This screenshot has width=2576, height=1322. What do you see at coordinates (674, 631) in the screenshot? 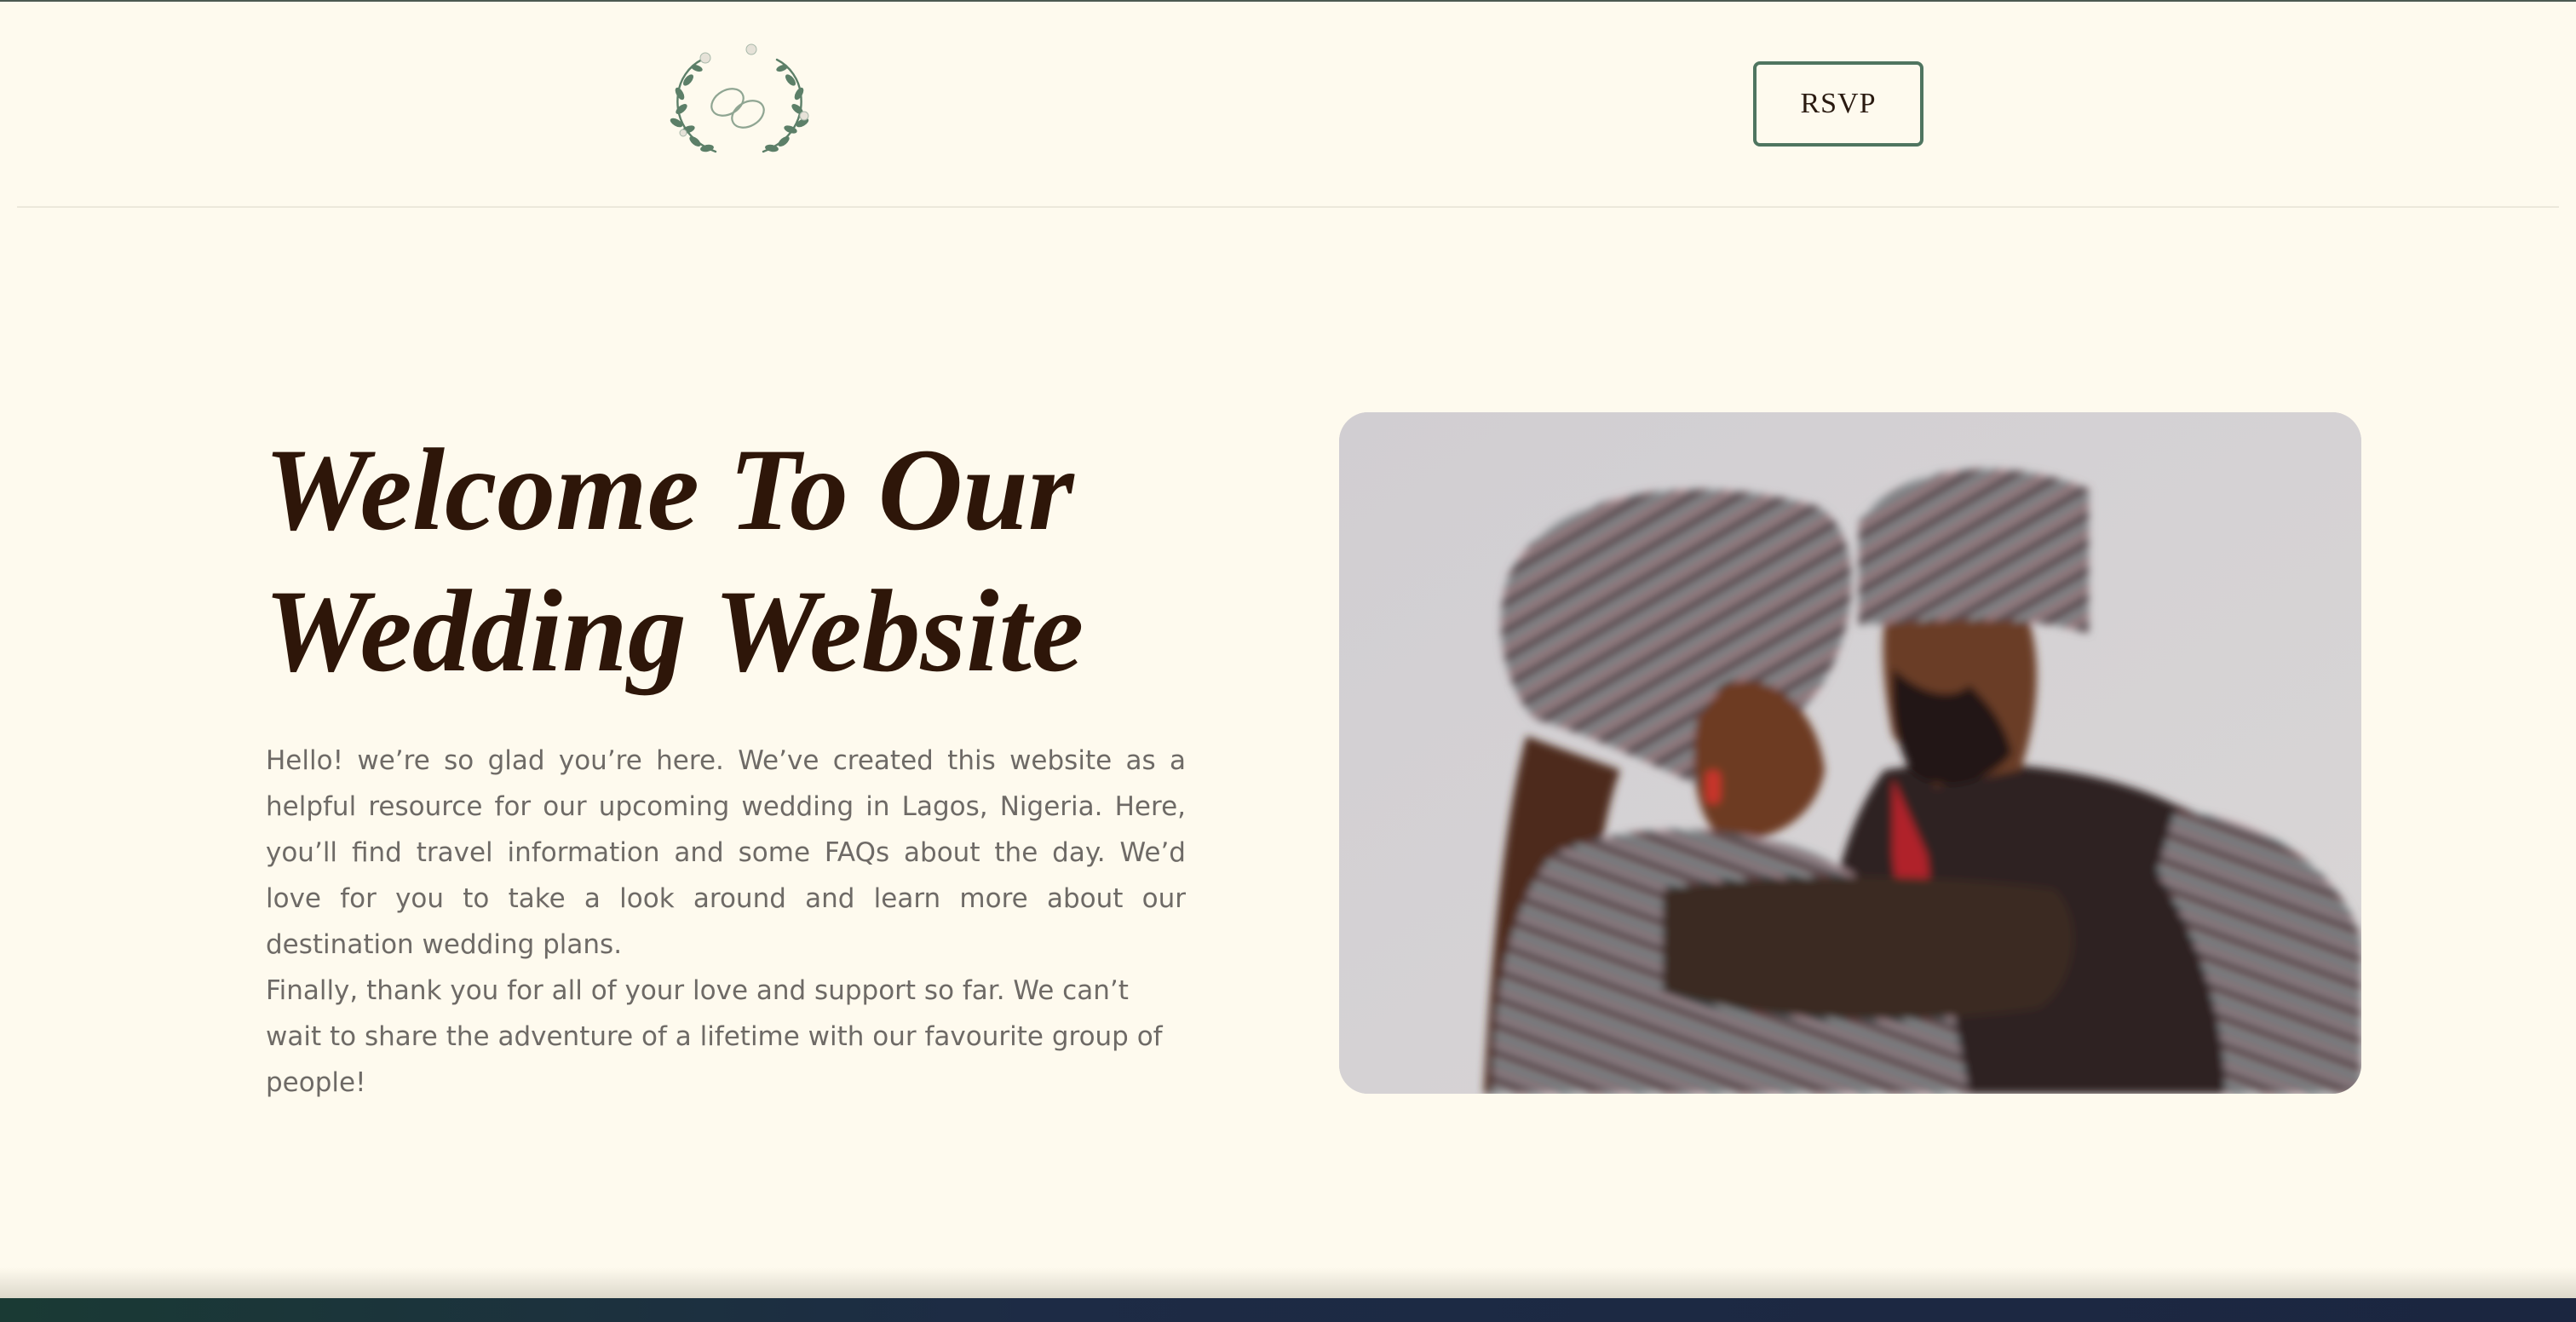
I see `page-title-line-2: Wedding Website` at bounding box center [674, 631].